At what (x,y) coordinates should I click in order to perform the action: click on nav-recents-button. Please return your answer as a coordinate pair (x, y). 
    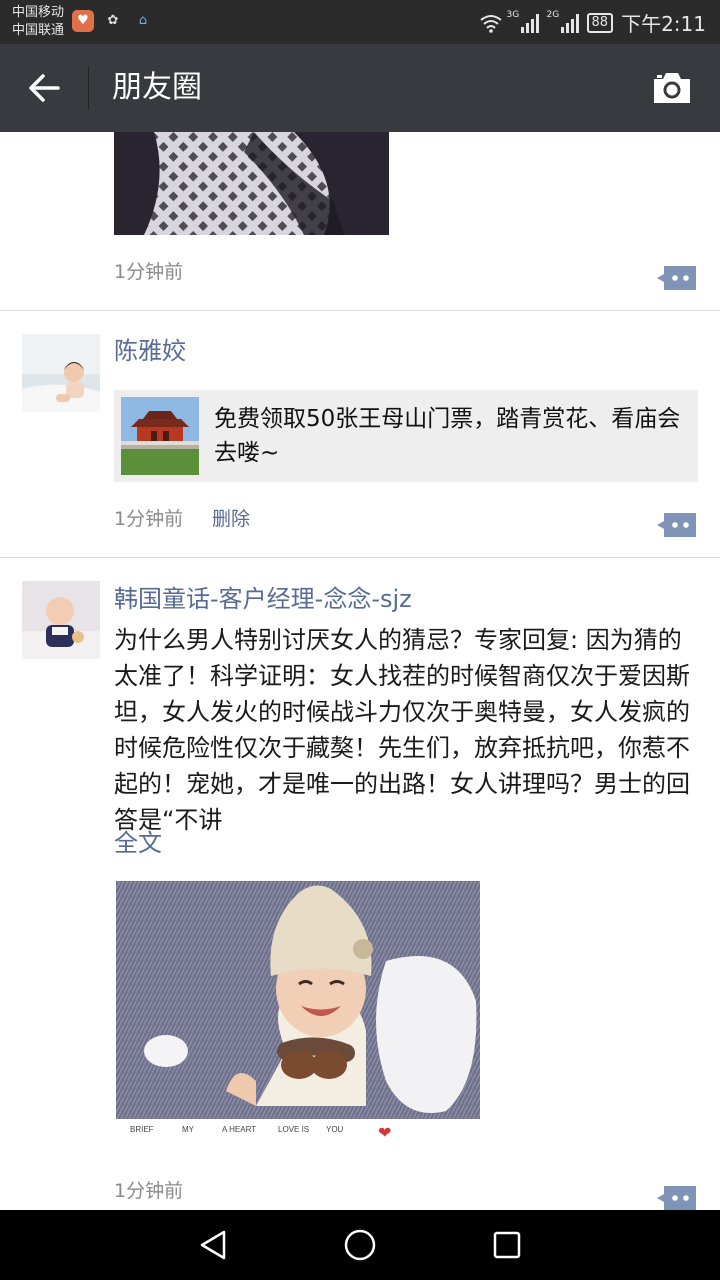
    Looking at the image, I should click on (507, 1245).